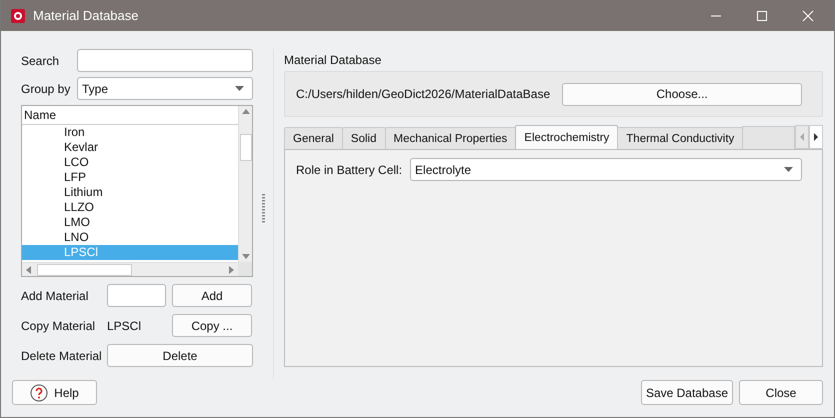  Describe the element at coordinates (165, 60) in the screenshot. I see `search-field` at that location.